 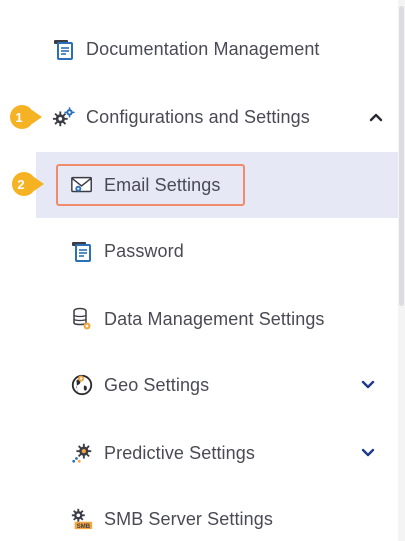 I want to click on predictive-icon, so click(x=82, y=453).